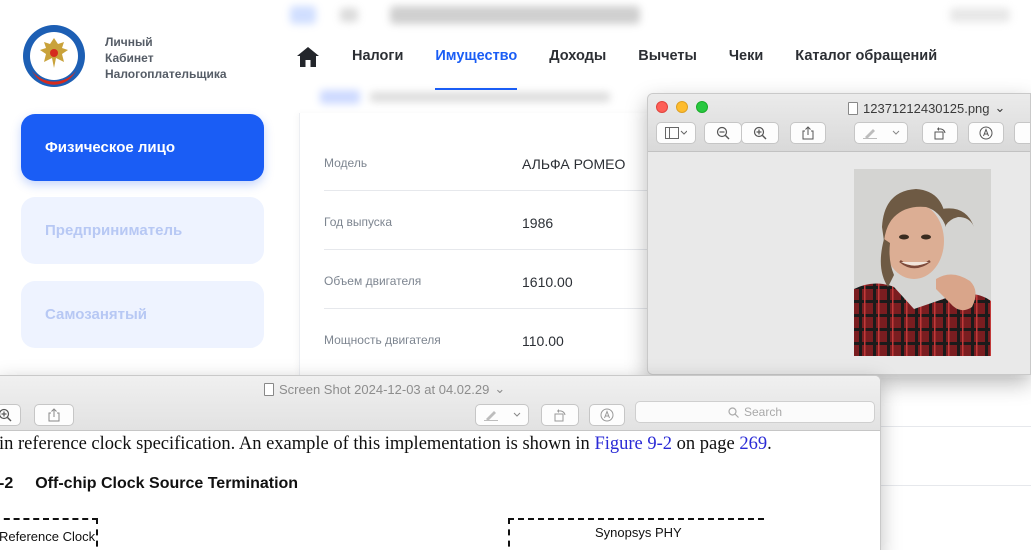 Image resolution: width=1031 pixels, height=550 pixels. I want to click on search-icon, so click(733, 412).